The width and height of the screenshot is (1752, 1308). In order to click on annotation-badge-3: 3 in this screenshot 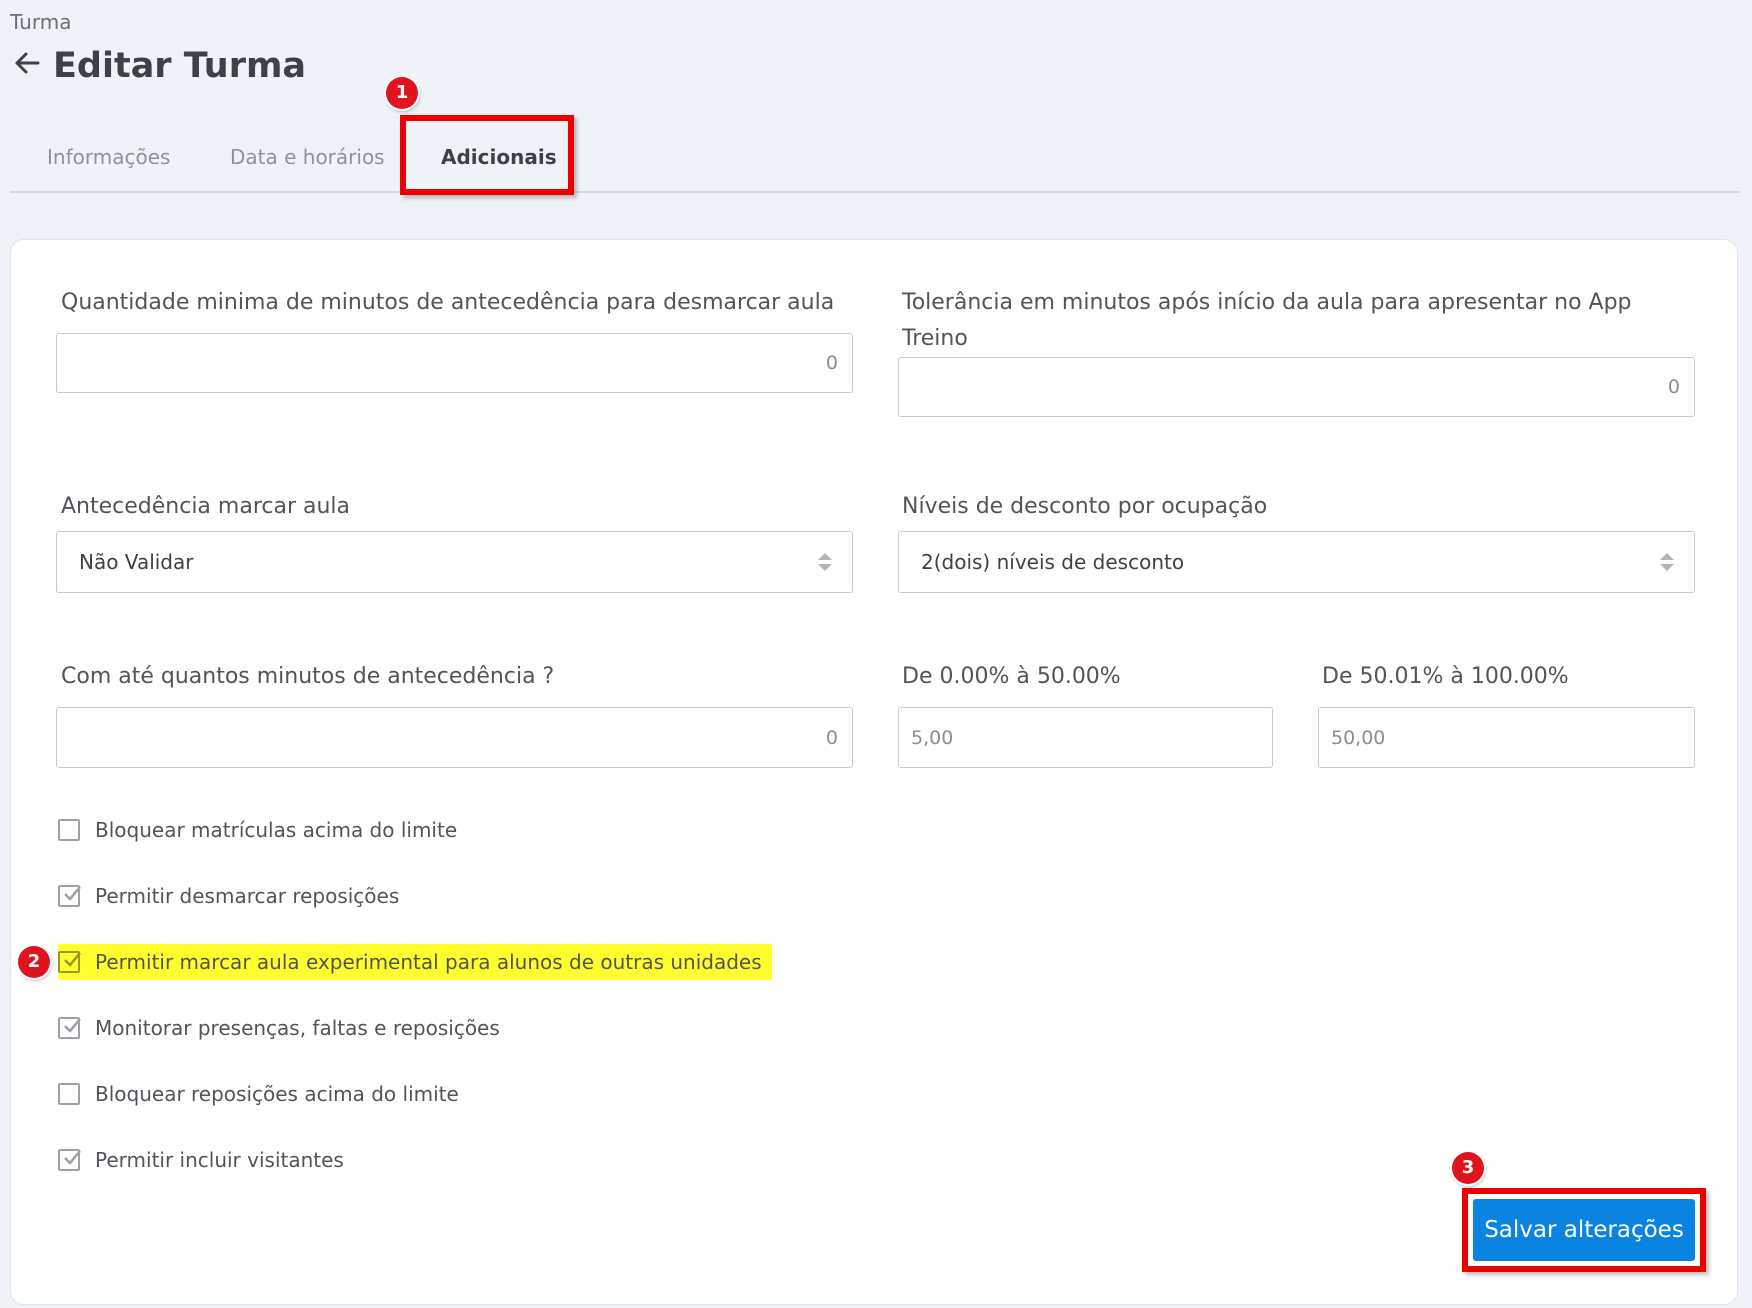, I will do `click(1468, 1168)`.